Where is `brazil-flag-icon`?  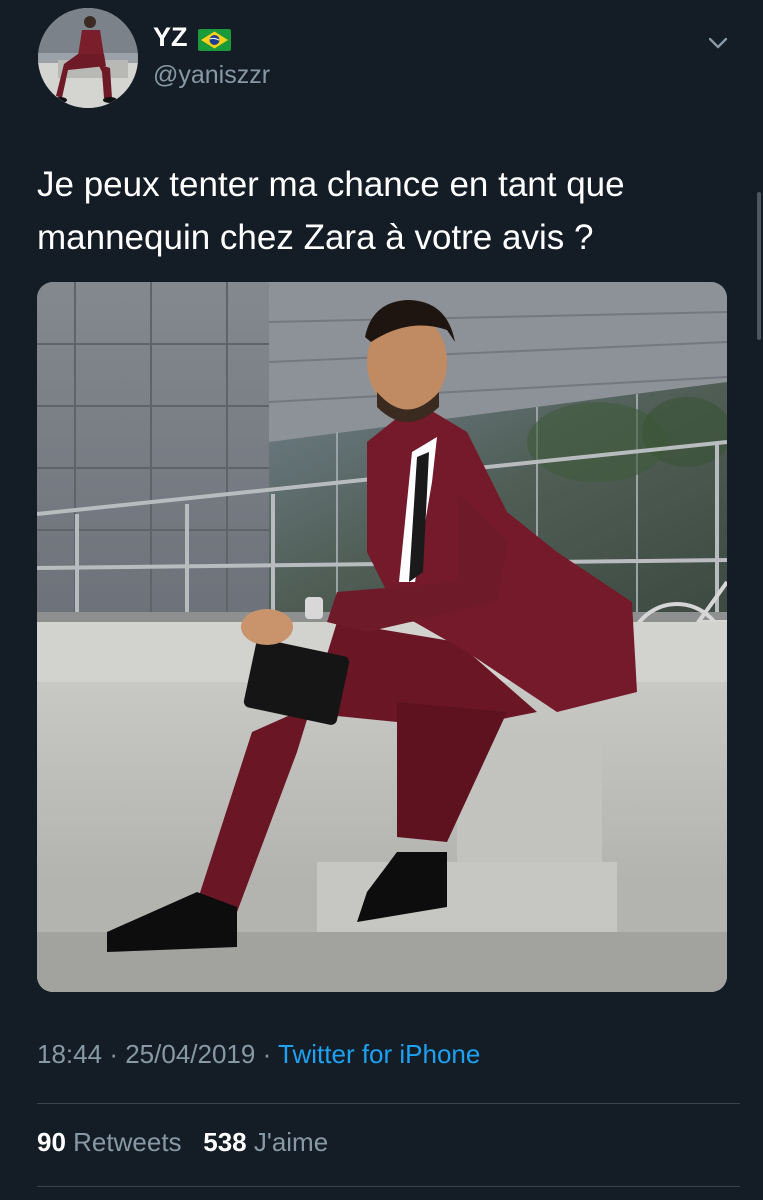
brazil-flag-icon is located at coordinates (214, 39).